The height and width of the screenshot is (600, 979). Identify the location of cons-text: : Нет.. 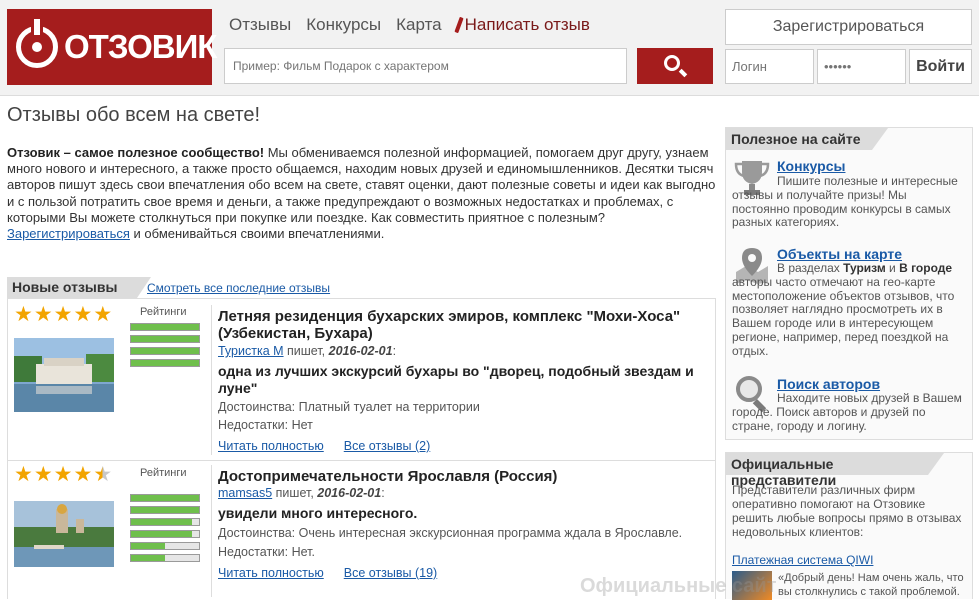
(299, 552).